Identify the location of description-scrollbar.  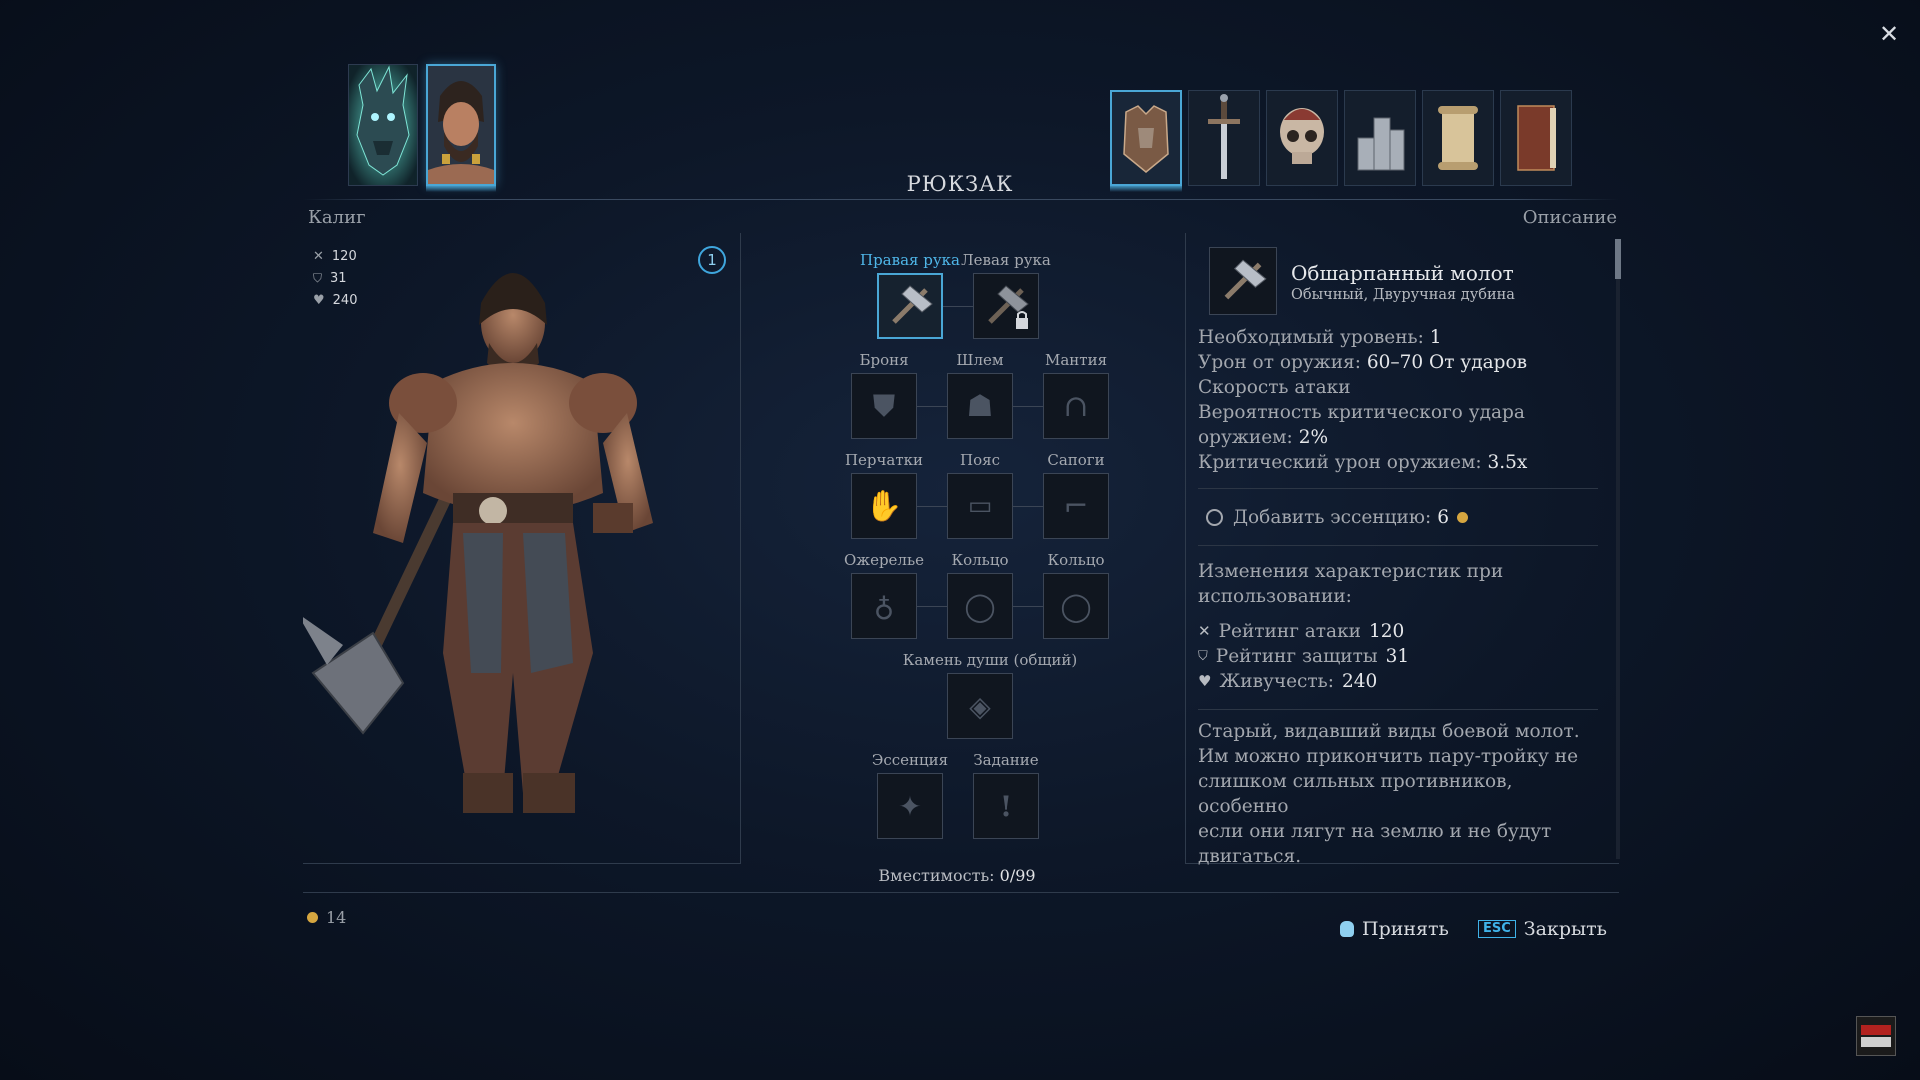
(1618, 549).